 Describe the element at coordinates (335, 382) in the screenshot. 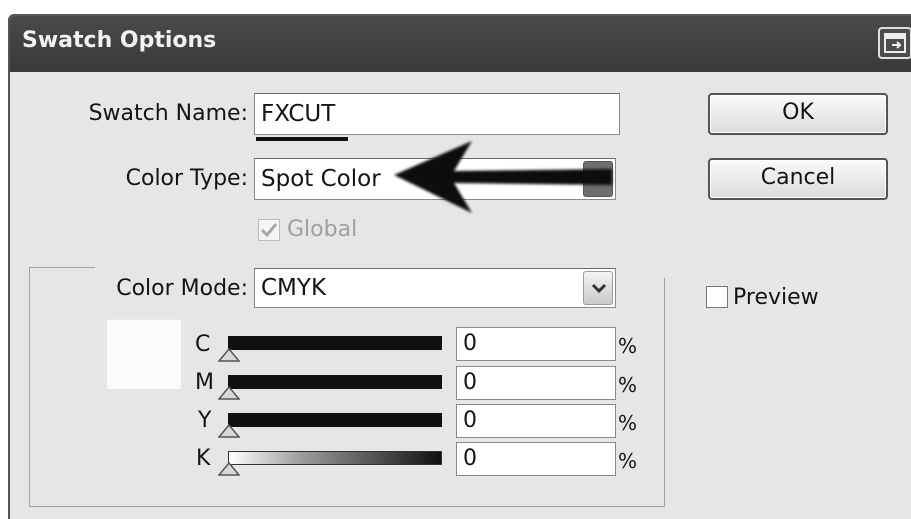

I see `magenta-slider-track` at that location.